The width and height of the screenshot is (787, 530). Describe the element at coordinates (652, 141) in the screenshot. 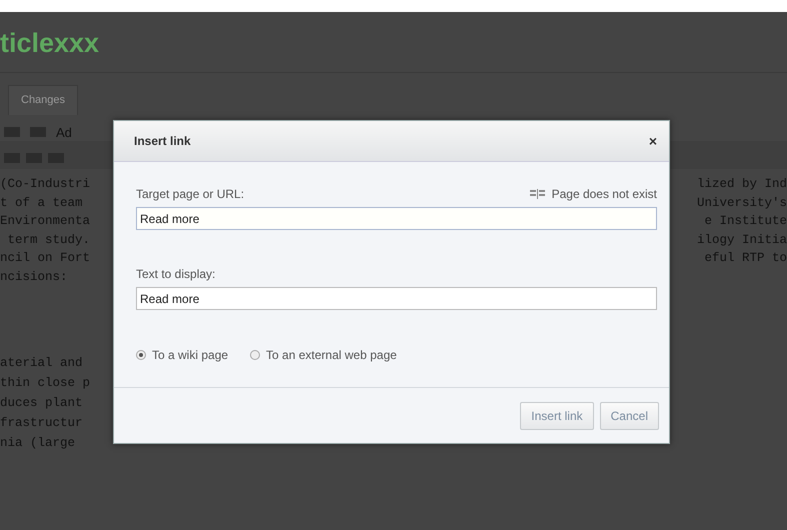

I see `close-button: ×` at that location.